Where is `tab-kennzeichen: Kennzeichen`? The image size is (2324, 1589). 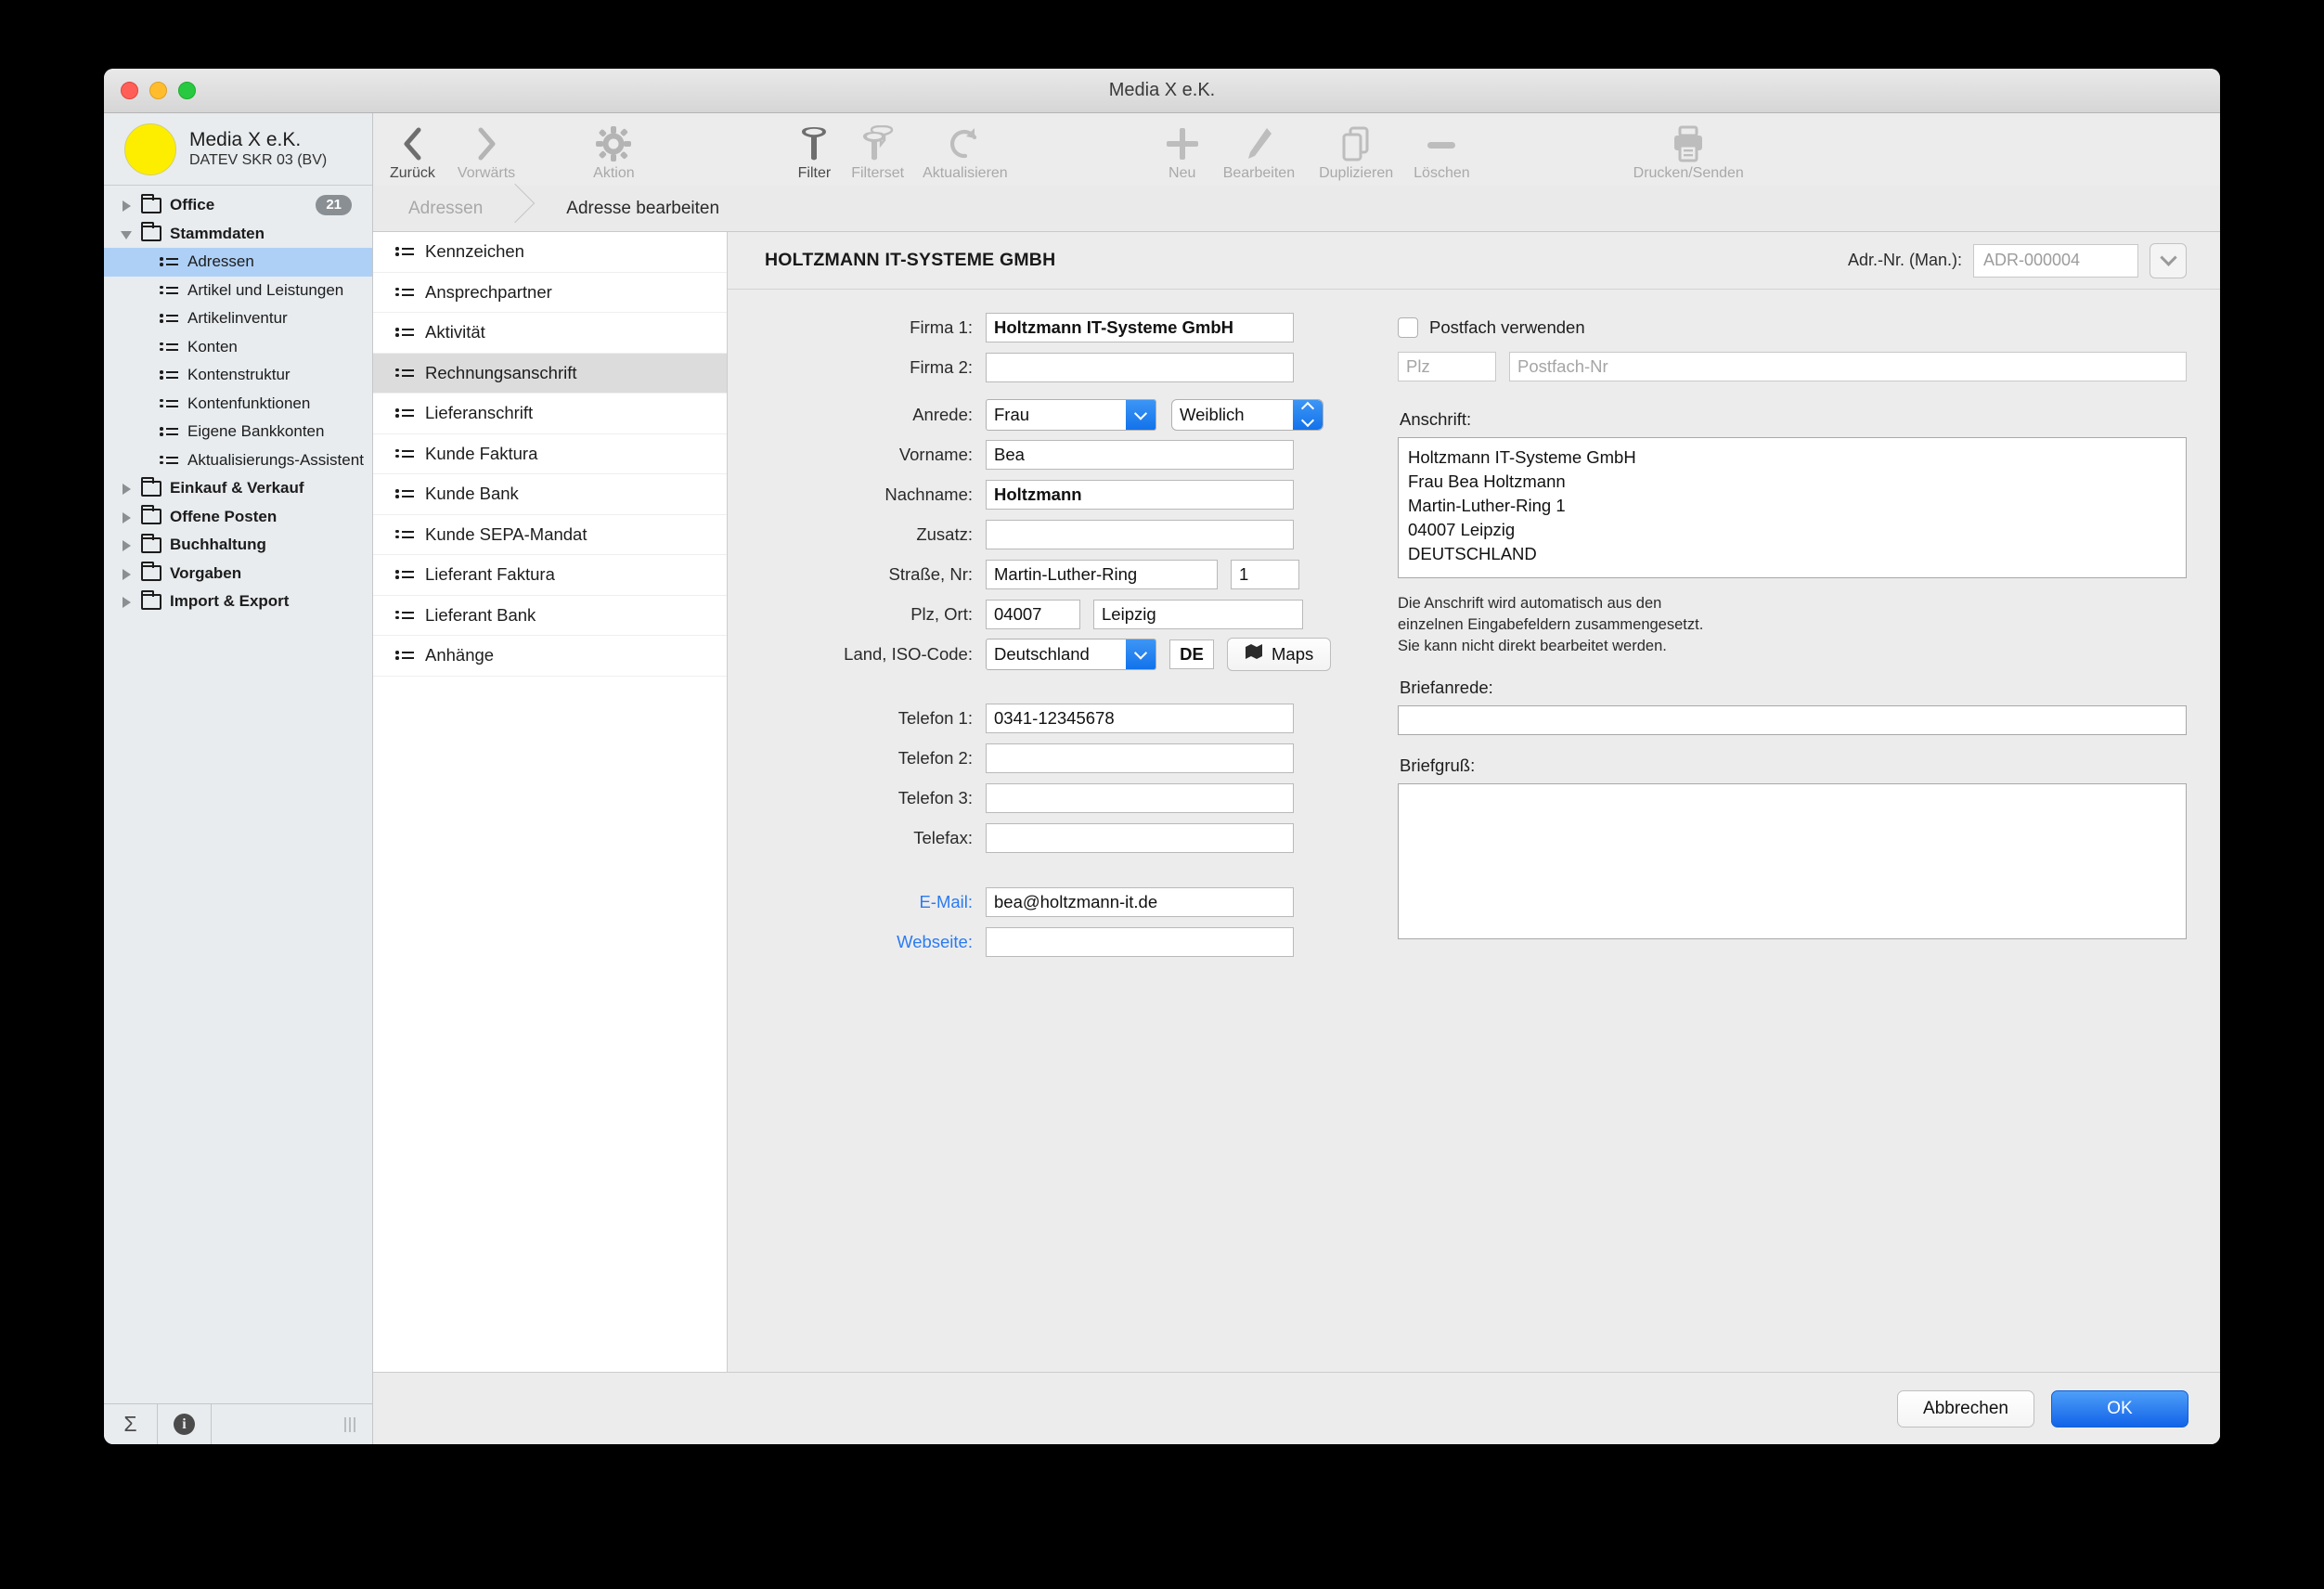 tab-kennzeichen: Kennzeichen is located at coordinates (550, 252).